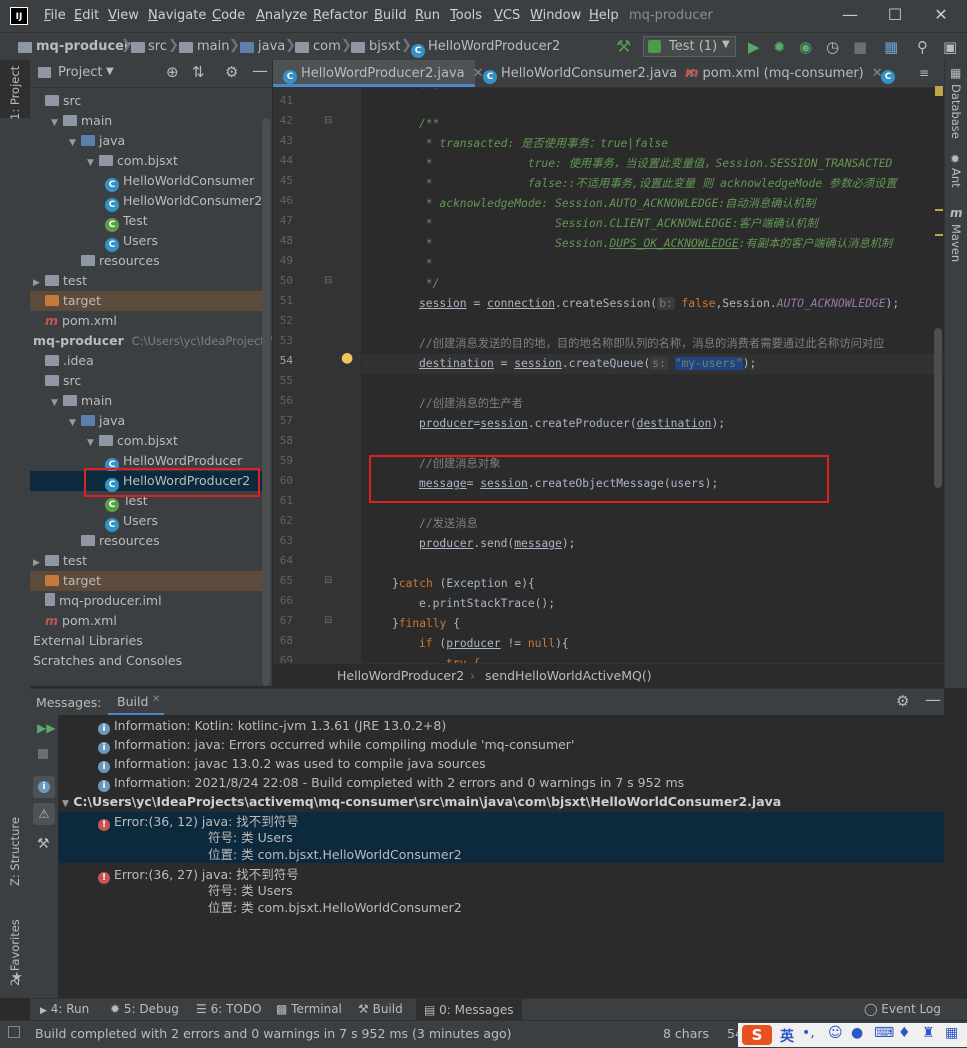  What do you see at coordinates (585, 73) in the screenshot?
I see `tab-helloworldconsumer2: C HelloWorldConsumer2.java ✕` at bounding box center [585, 73].